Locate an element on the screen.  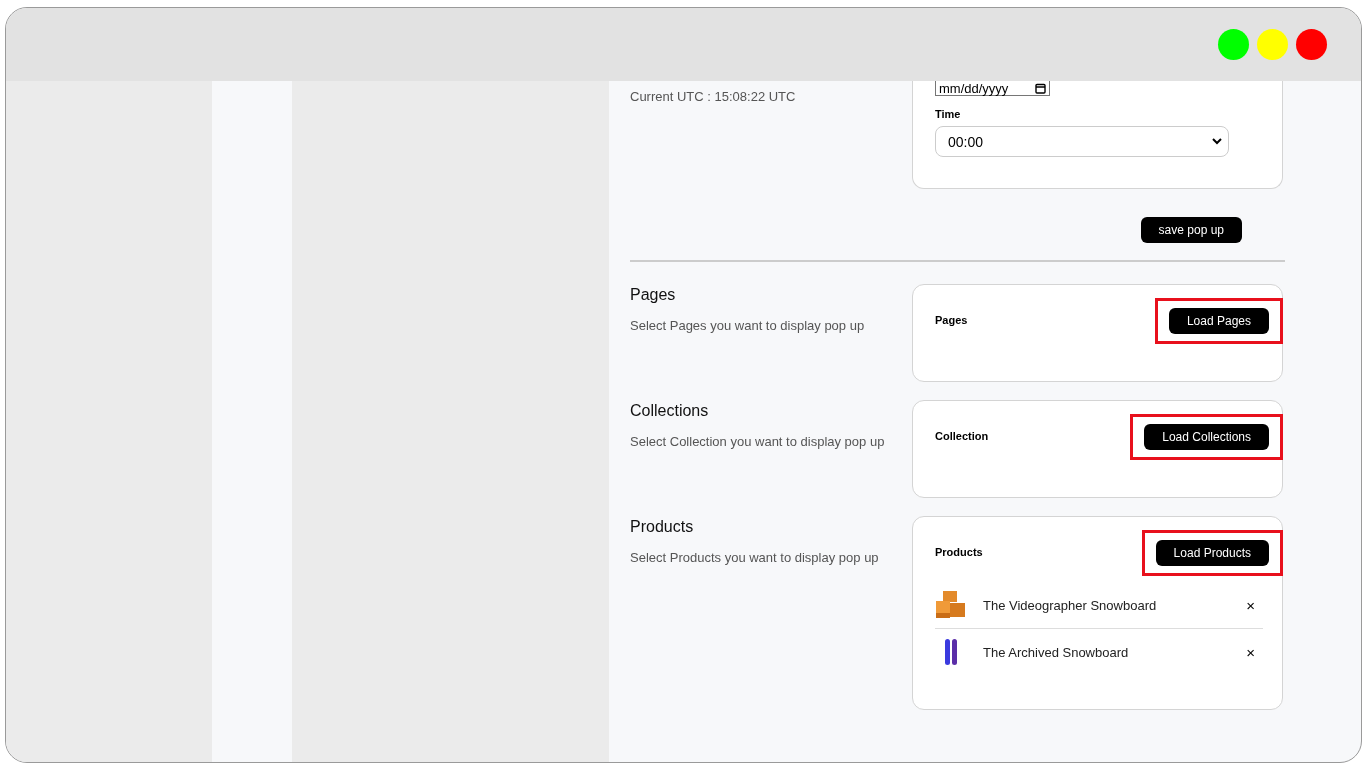
current-utc-text: Current UTC : 15:08:22 UTC is located at coordinates (713, 96).